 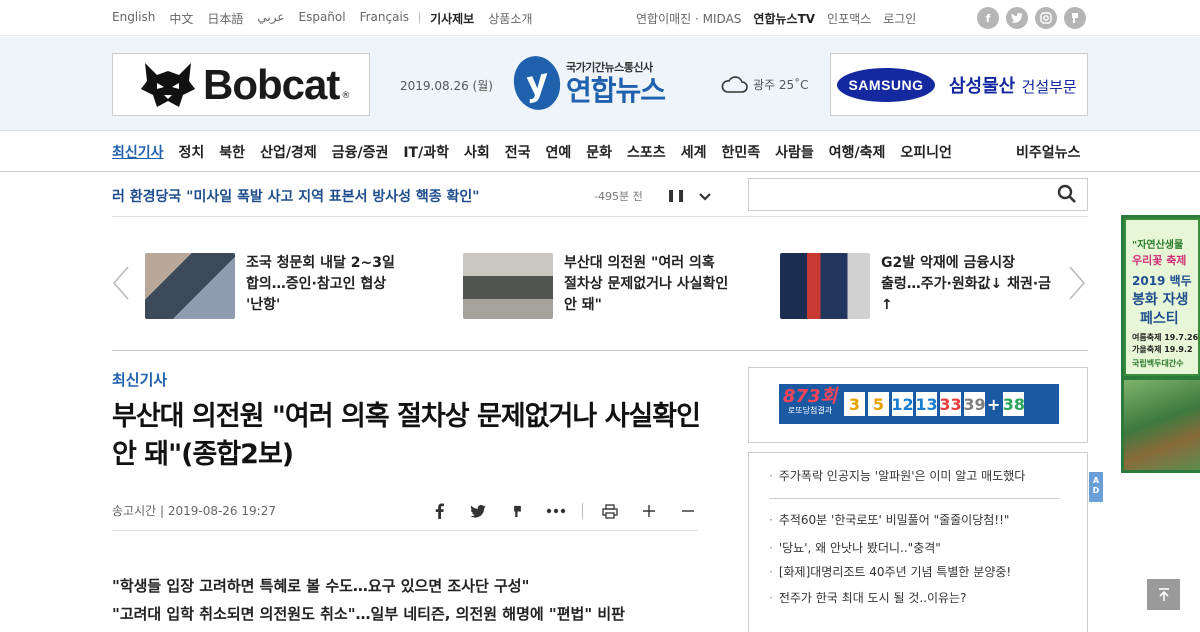 I want to click on lang-french: Français, so click(x=384, y=18).